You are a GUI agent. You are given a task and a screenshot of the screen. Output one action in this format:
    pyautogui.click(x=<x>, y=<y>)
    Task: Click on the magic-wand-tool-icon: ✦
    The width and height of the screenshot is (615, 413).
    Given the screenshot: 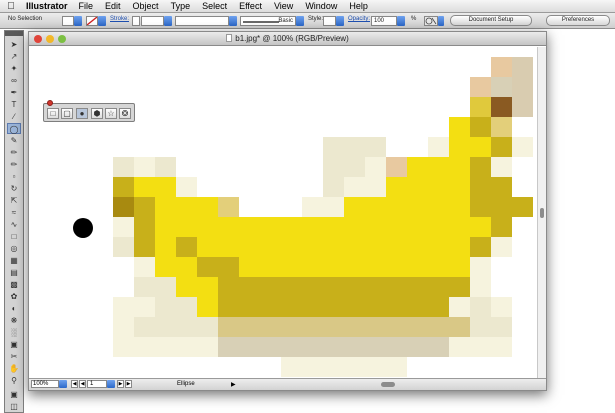 What is the action you would take?
    pyautogui.click(x=14, y=68)
    